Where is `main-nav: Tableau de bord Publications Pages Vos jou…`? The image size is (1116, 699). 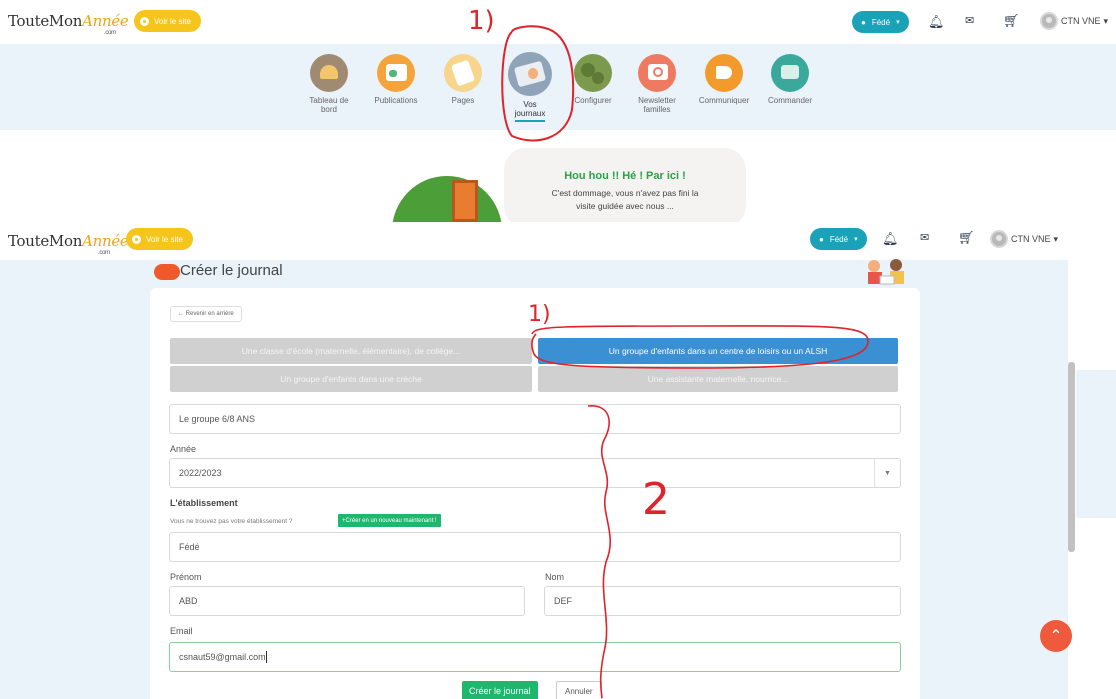
main-nav: Tableau de bord Publications Pages Vos jou… is located at coordinates (558, 87).